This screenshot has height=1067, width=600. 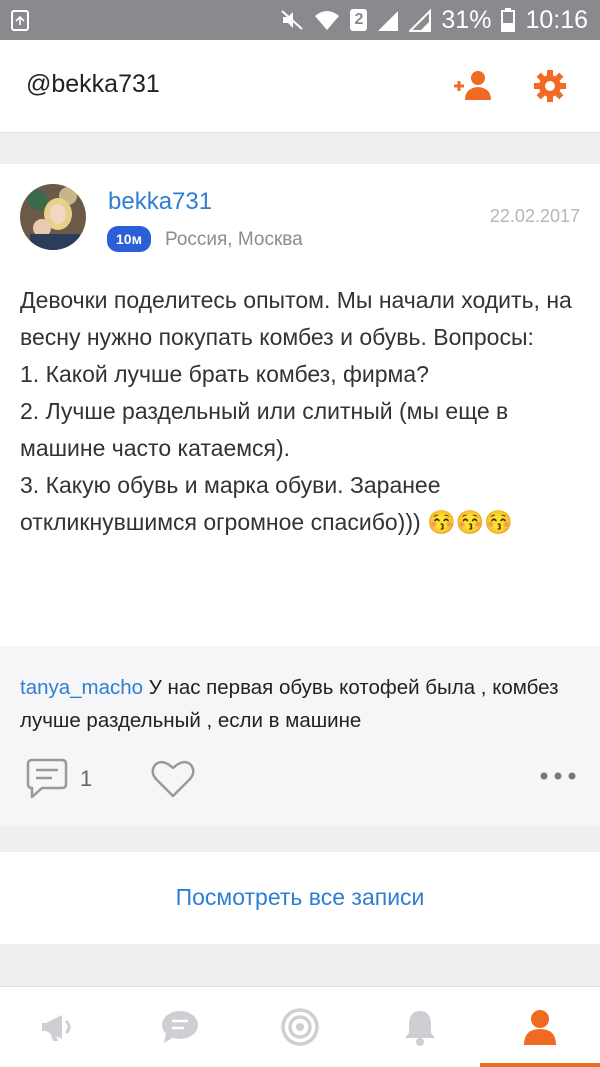 I want to click on post-location: Россия, Москва, so click(x=234, y=239).